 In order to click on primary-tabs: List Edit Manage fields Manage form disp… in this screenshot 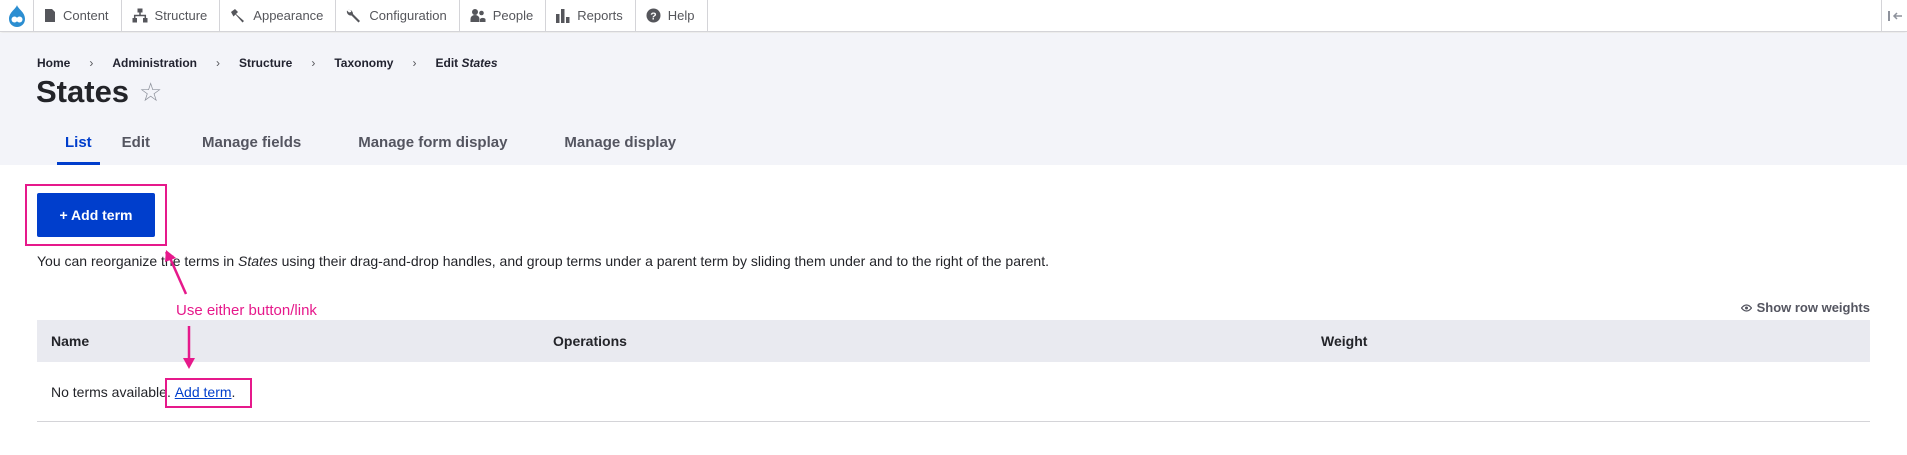, I will do `click(356, 148)`.